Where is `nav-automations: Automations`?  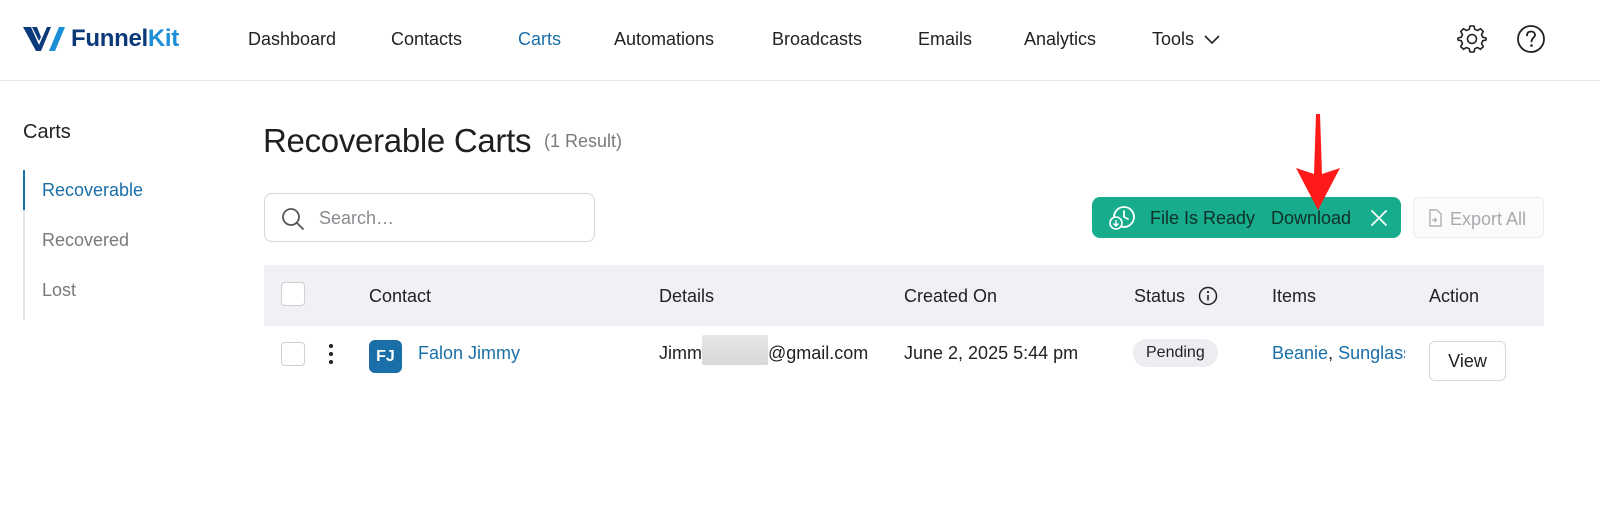
nav-automations: Automations is located at coordinates (664, 39).